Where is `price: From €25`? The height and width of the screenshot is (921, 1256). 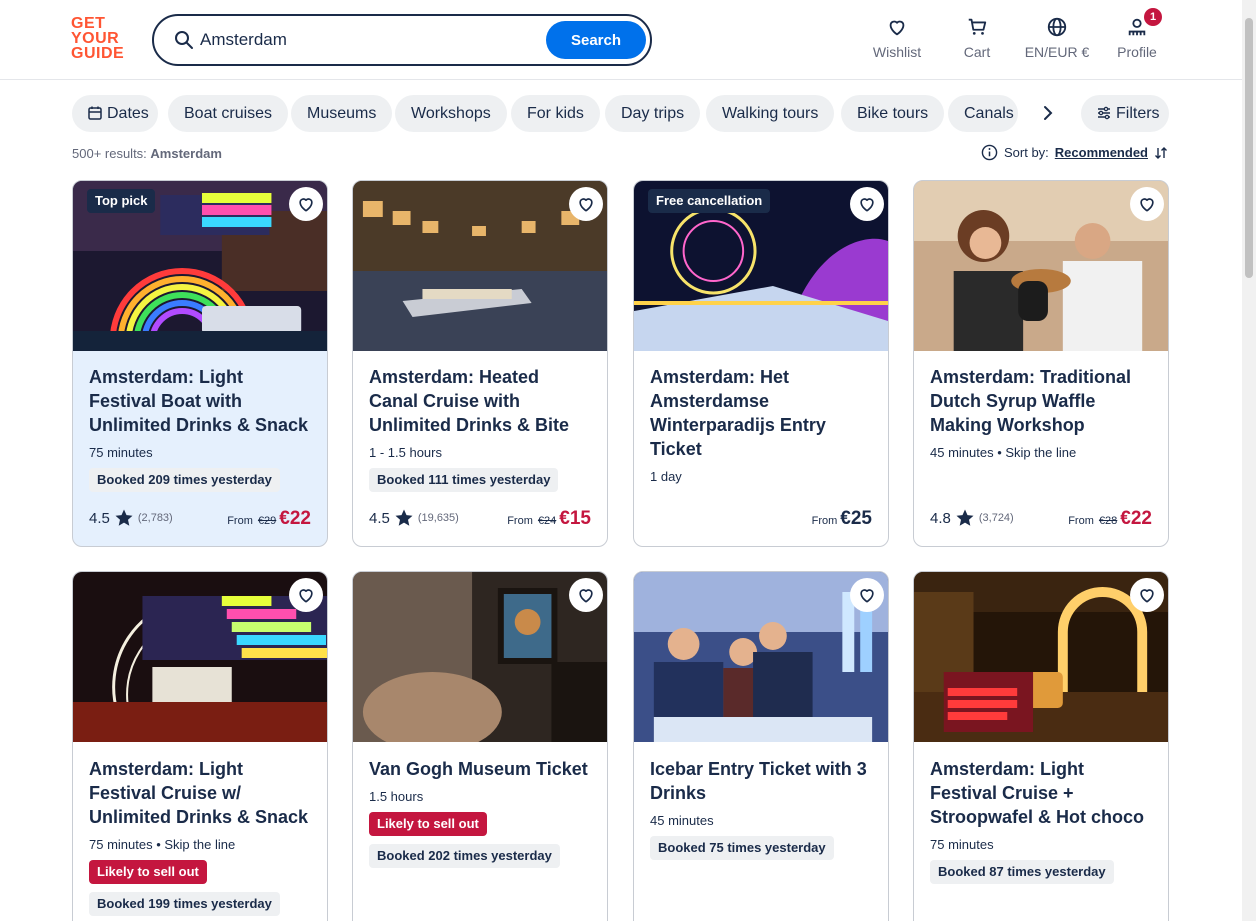
price: From €25 is located at coordinates (842, 519).